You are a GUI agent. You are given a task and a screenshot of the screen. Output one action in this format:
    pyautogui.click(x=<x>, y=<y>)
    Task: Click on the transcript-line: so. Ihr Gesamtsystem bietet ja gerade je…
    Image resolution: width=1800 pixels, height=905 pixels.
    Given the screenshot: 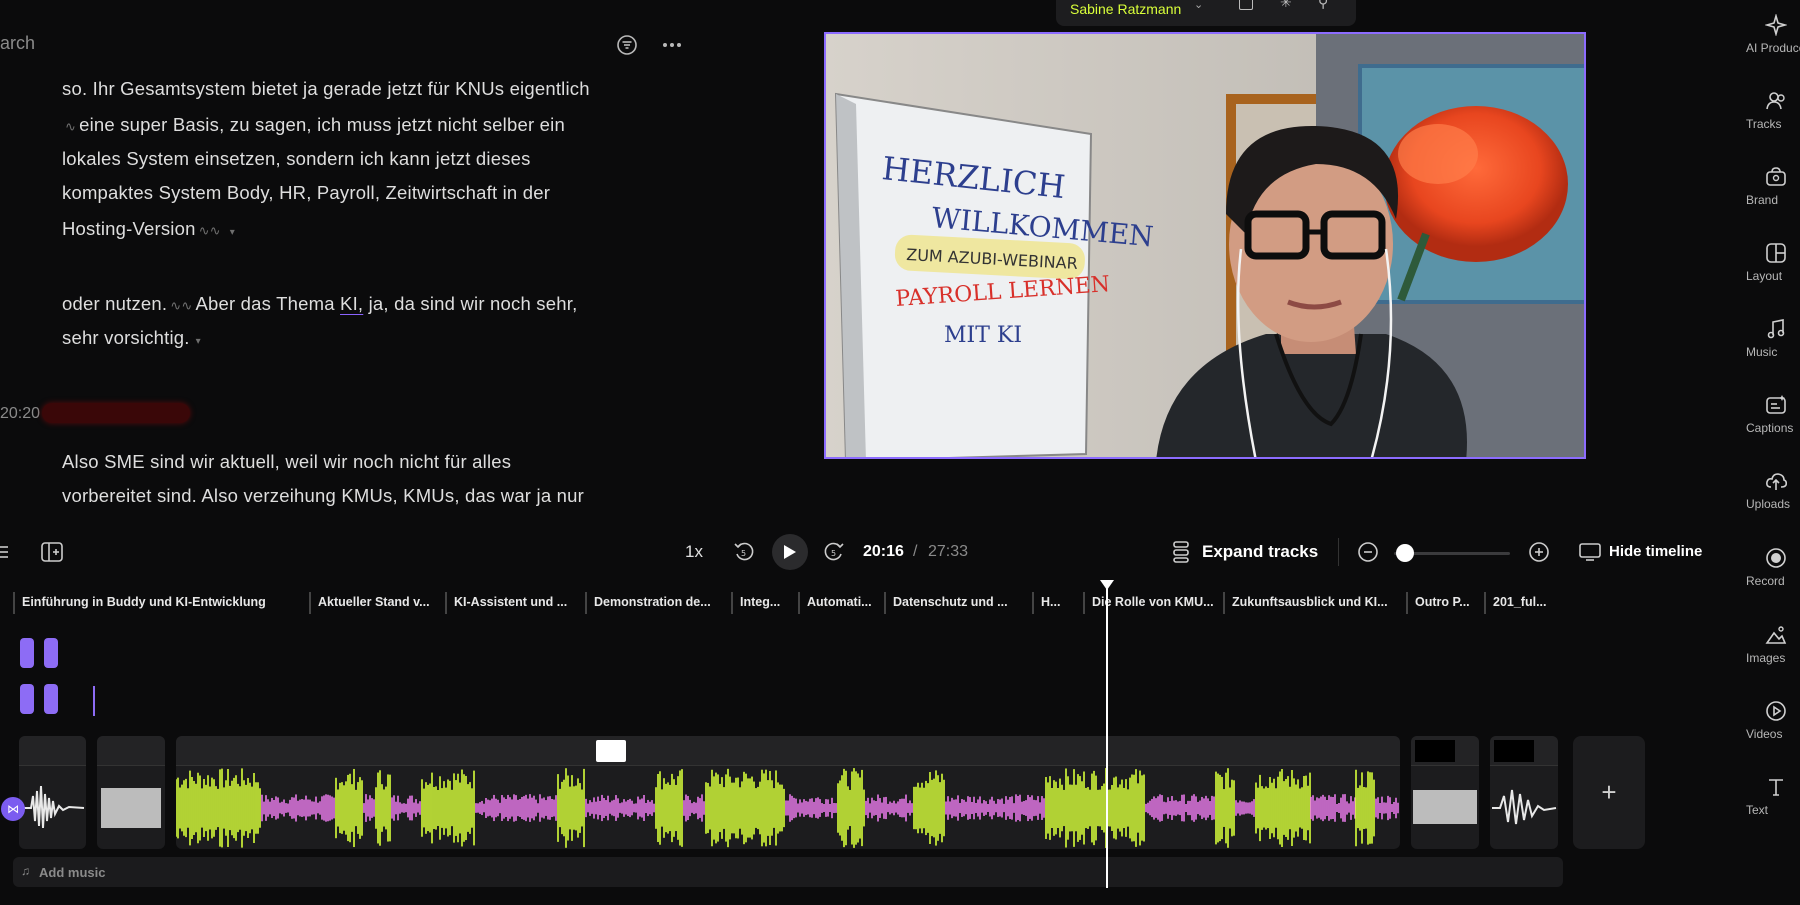 What is the action you would take?
    pyautogui.click(x=326, y=89)
    